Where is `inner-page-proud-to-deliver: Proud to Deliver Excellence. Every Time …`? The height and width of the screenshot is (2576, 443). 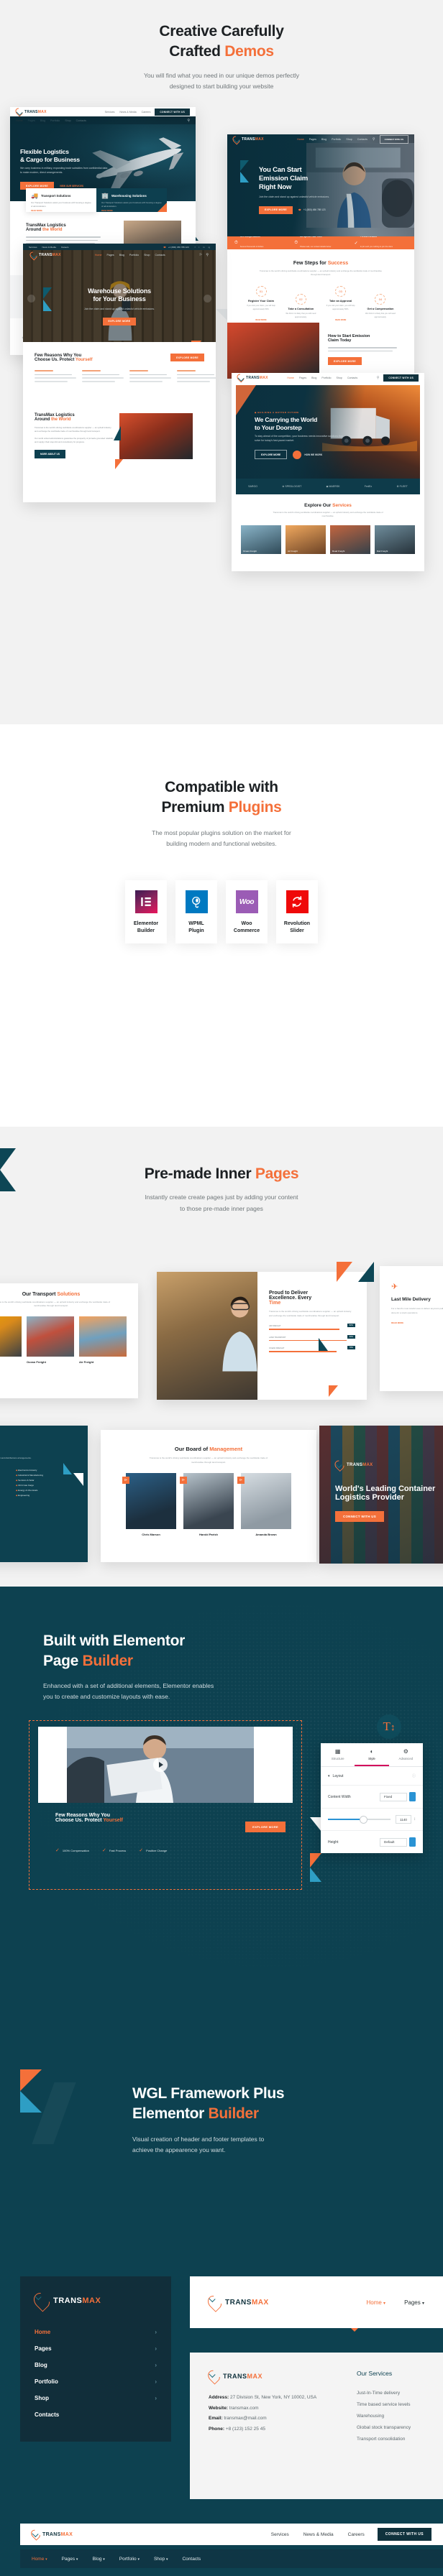
inner-page-proud-to-deliver: Proud to Deliver Excellence. Every Time … is located at coordinates (262, 1336).